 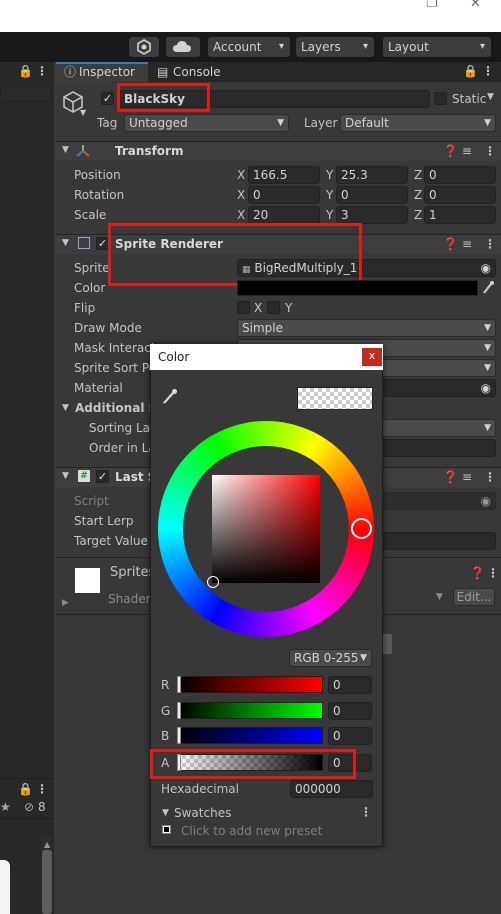 I want to click on expand-arrow-icon: ▶, so click(x=65, y=603).